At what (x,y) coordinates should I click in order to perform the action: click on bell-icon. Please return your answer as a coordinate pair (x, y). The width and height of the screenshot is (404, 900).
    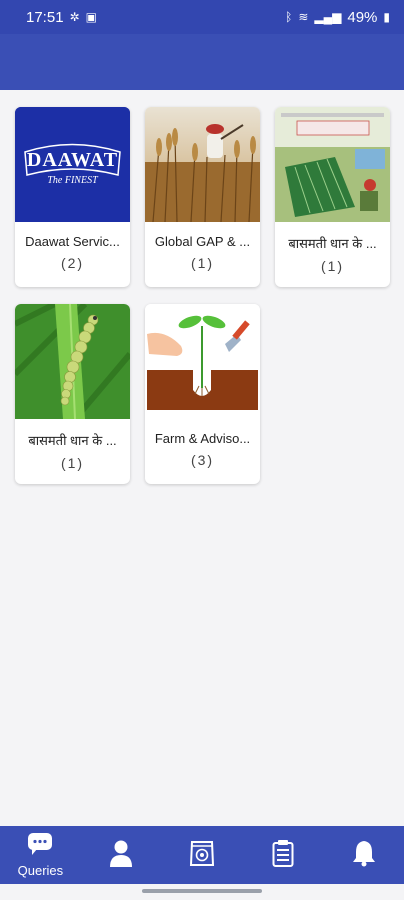
    Looking at the image, I should click on (364, 855).